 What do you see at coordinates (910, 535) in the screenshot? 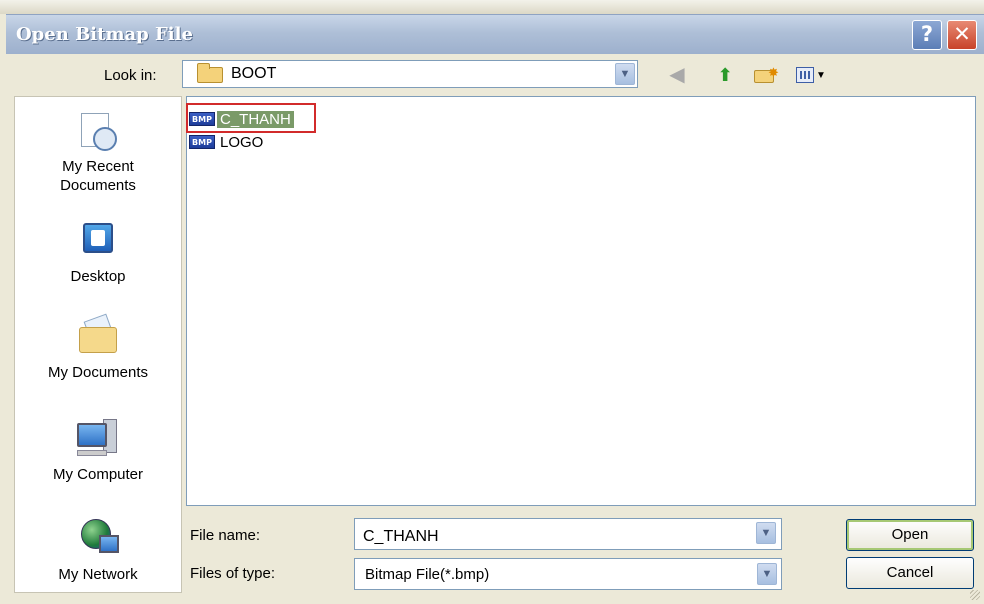
I see `open-button: Open` at bounding box center [910, 535].